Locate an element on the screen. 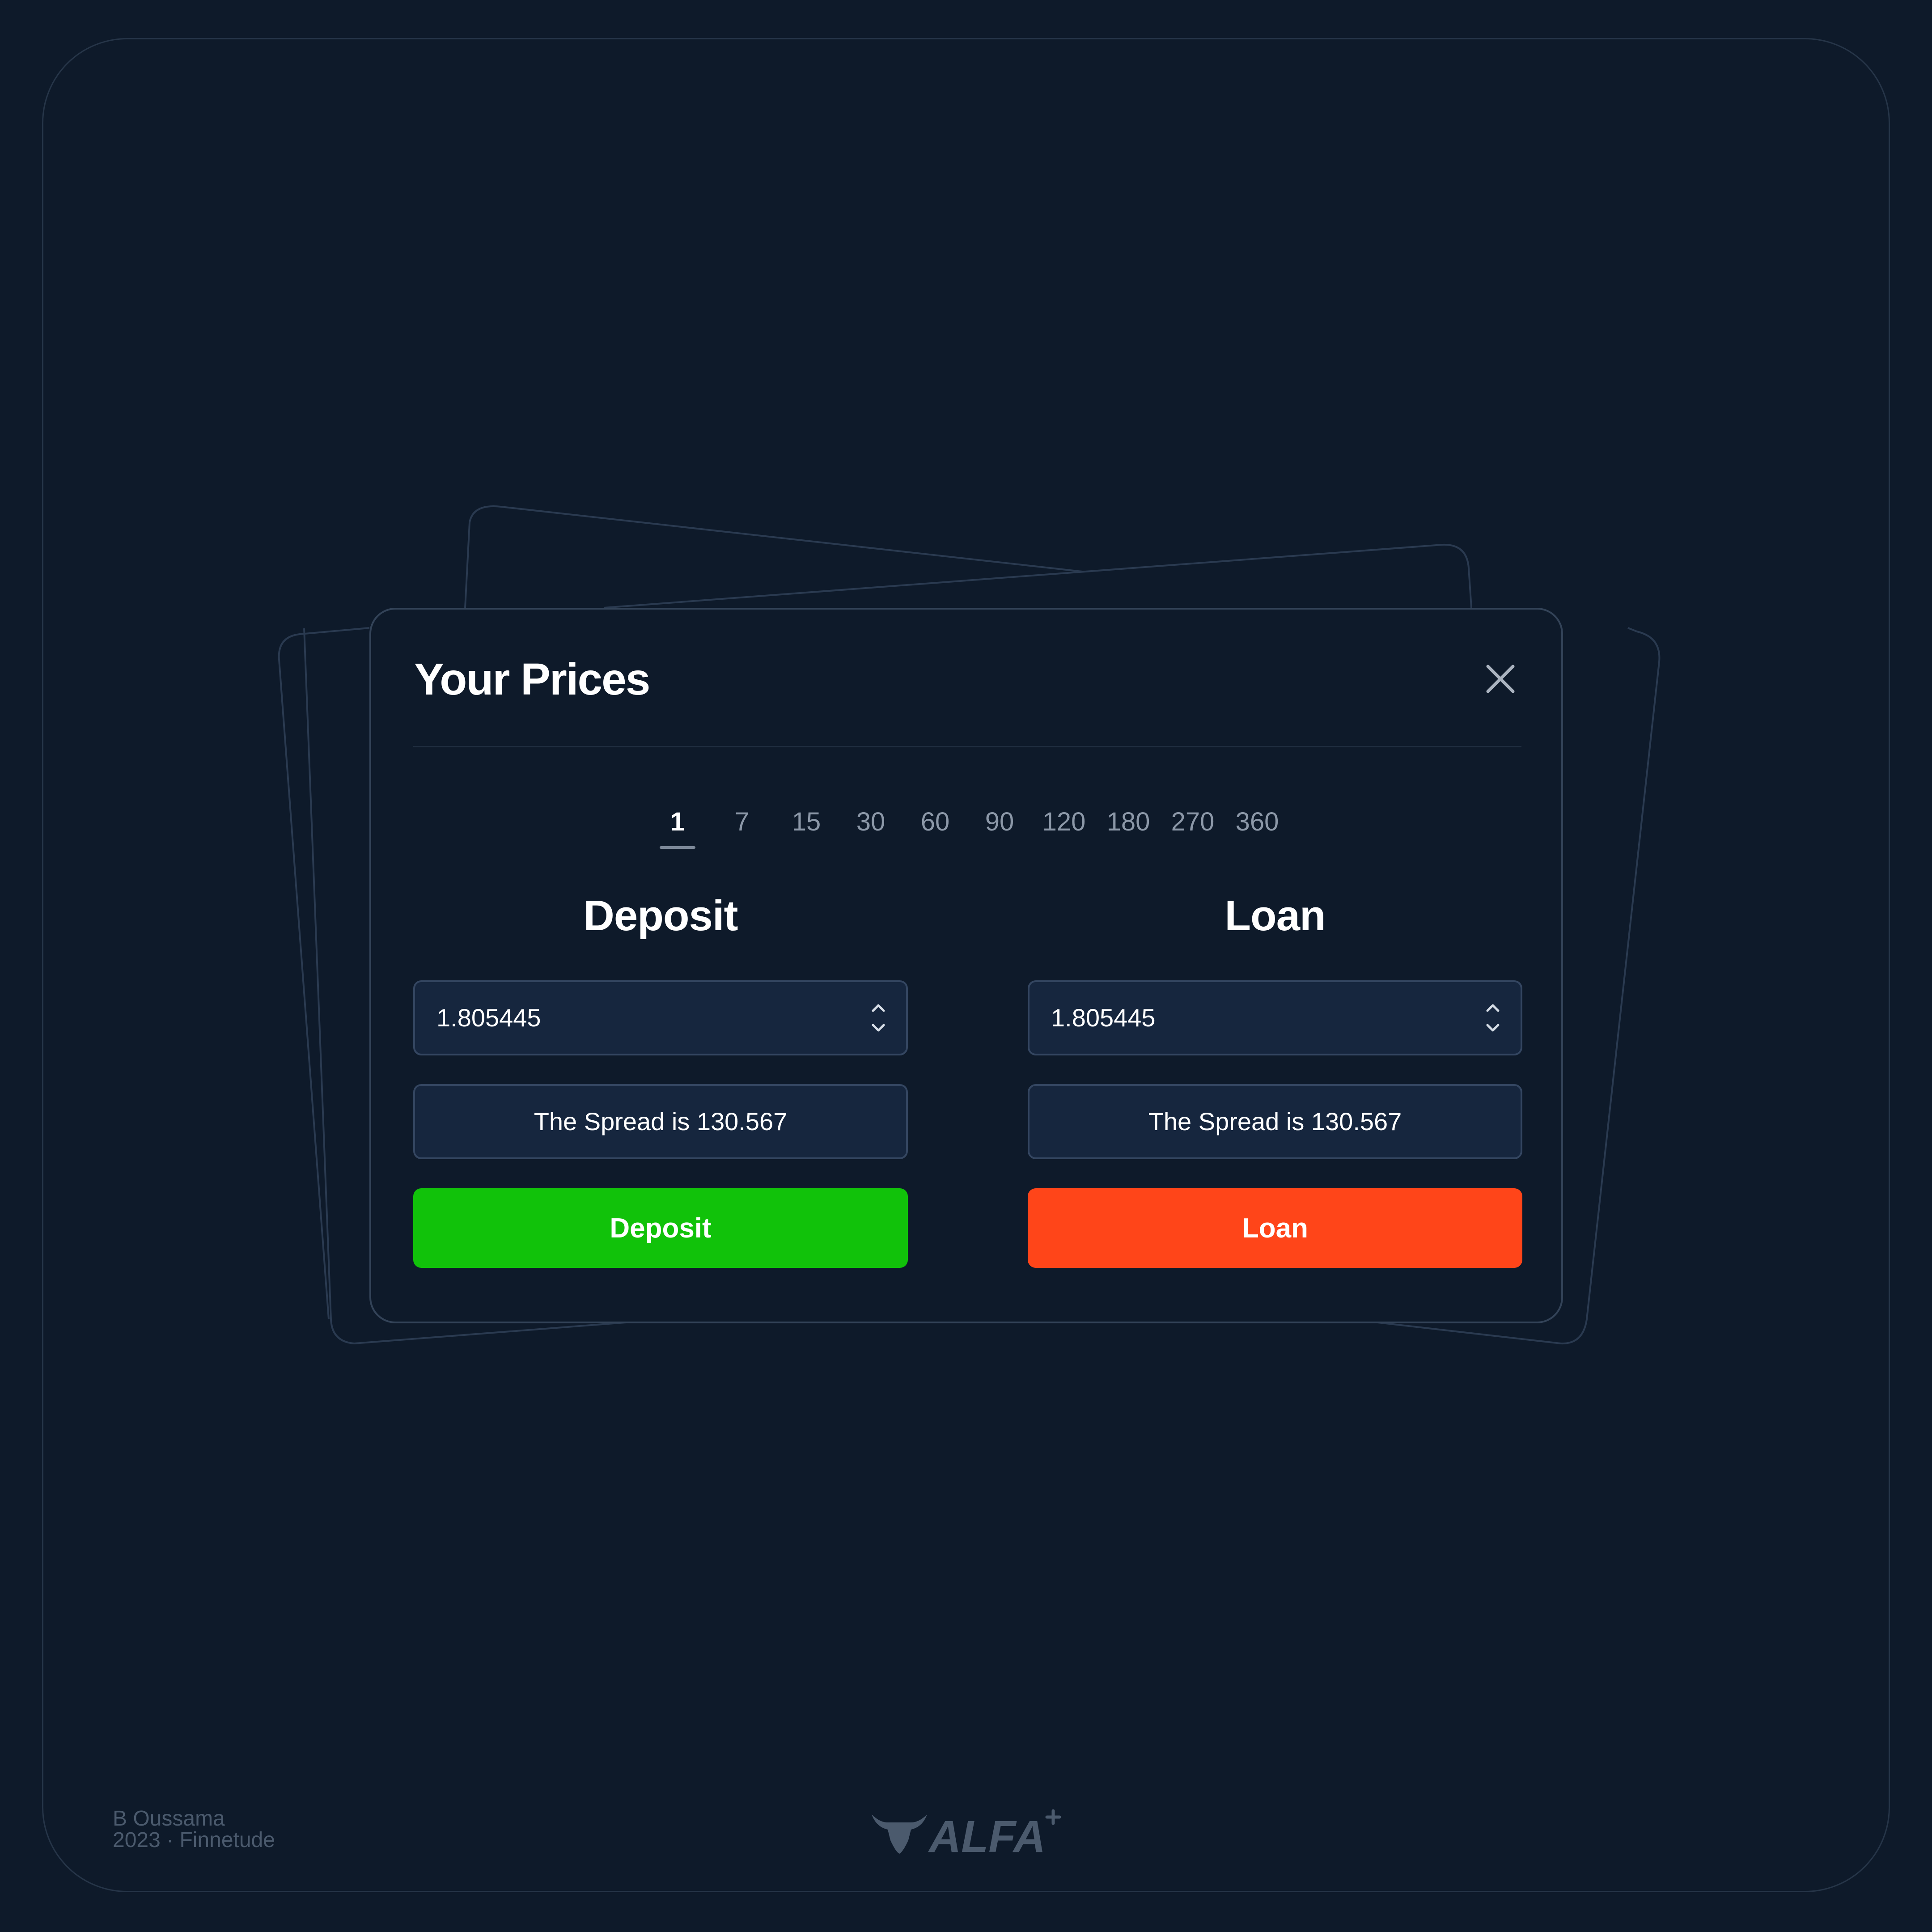  back-card-top-b is located at coordinates (1037, 576).